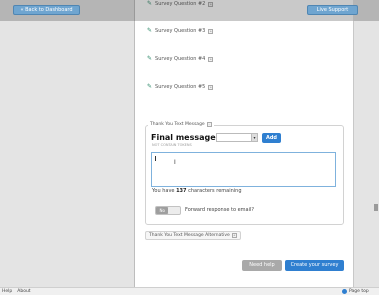 This screenshot has height=295, width=379. I want to click on collapse-toggle: –, so click(209, 124).